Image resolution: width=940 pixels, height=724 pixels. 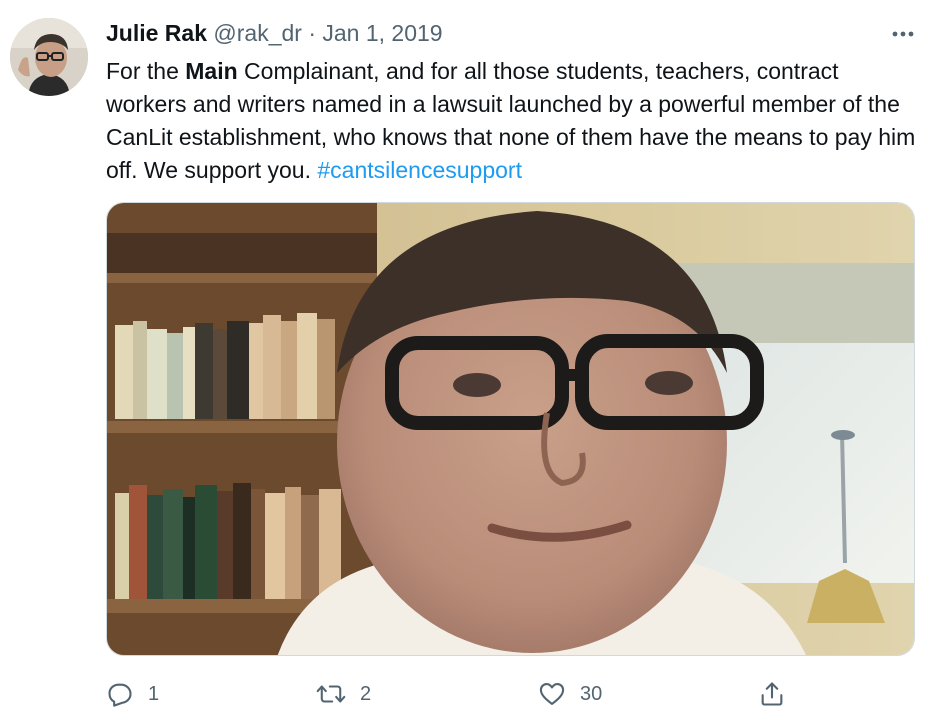 I want to click on reply-button: 1, so click(x=132, y=694).